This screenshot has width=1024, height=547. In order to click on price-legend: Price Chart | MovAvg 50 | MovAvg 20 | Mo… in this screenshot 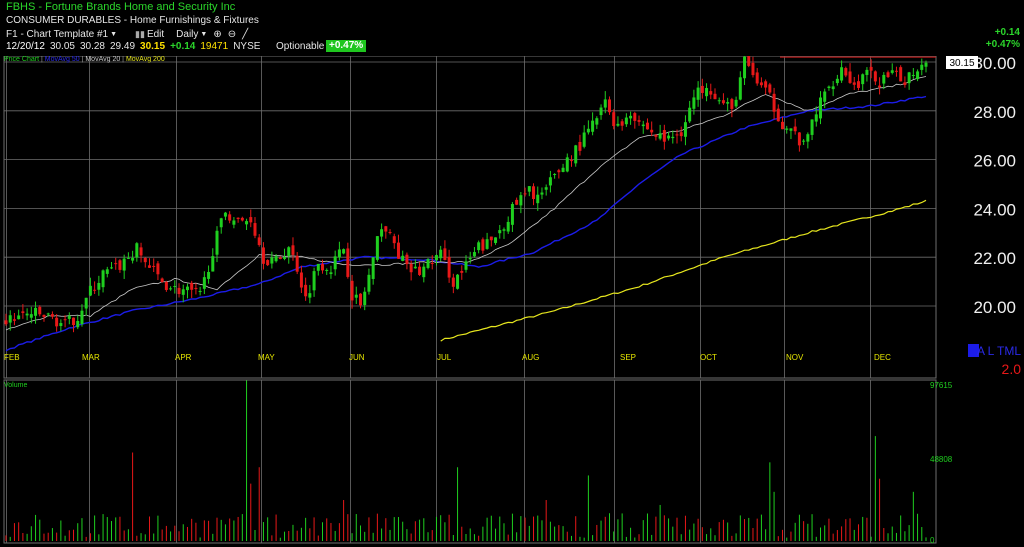, I will do `click(84, 59)`.